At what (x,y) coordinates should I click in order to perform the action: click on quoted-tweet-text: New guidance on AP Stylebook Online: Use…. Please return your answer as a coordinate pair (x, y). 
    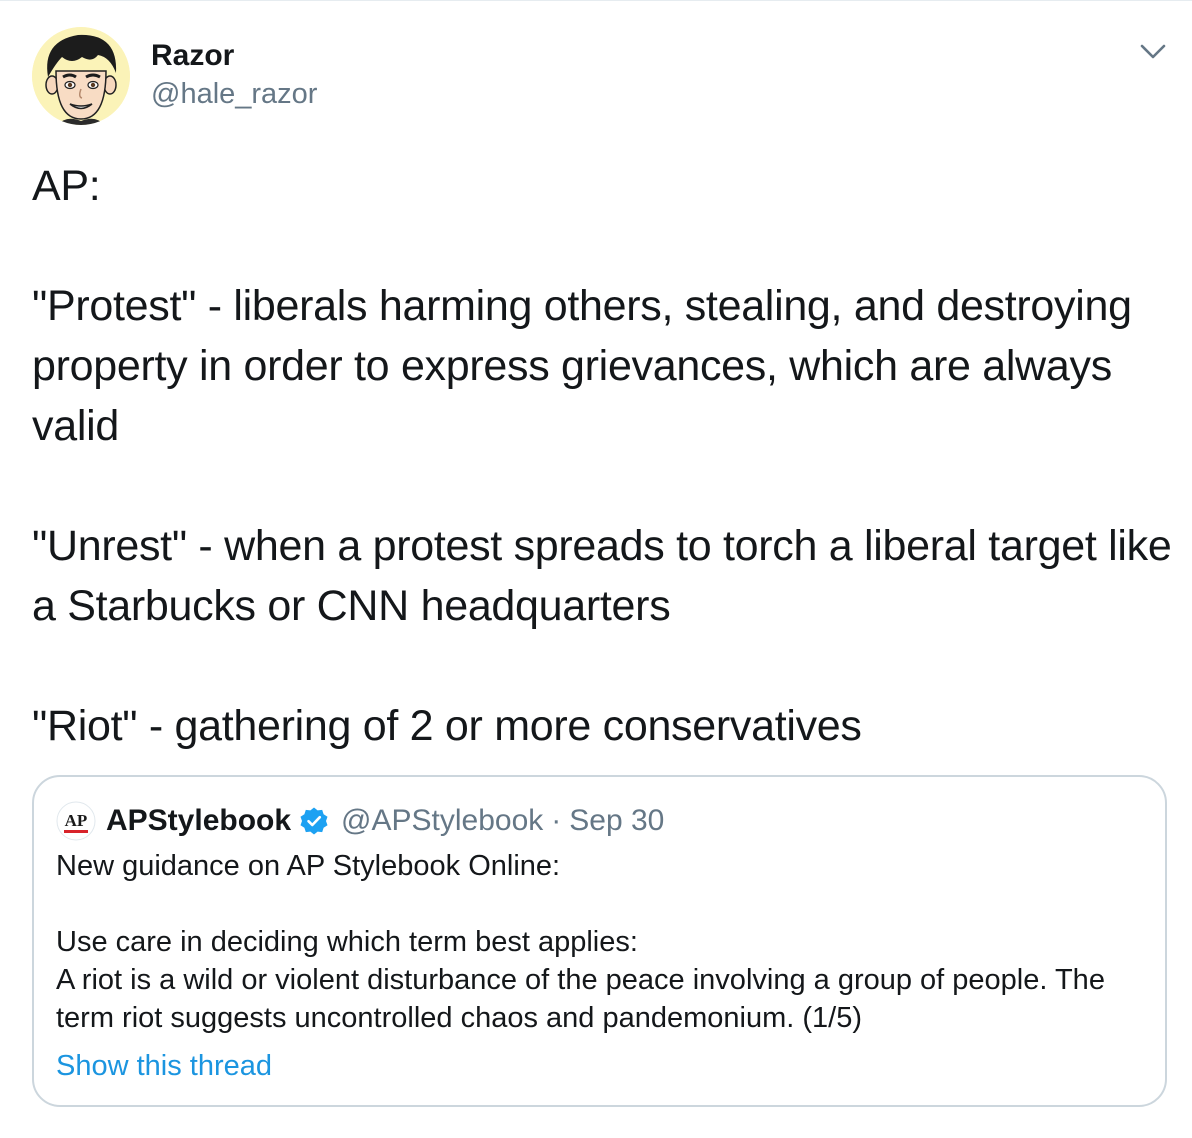
    Looking at the image, I should click on (580, 942).